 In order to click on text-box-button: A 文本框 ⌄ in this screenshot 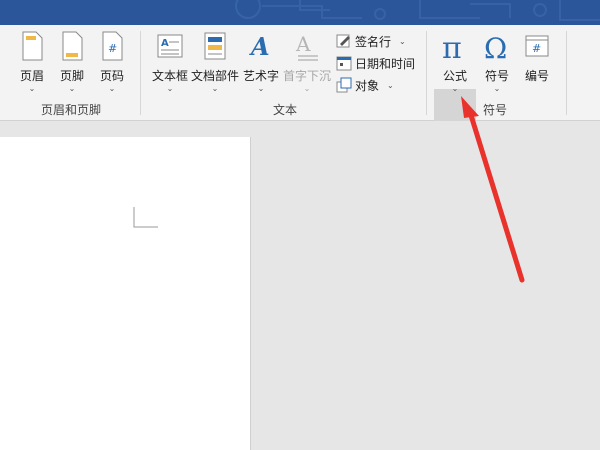, I will do `click(170, 64)`.